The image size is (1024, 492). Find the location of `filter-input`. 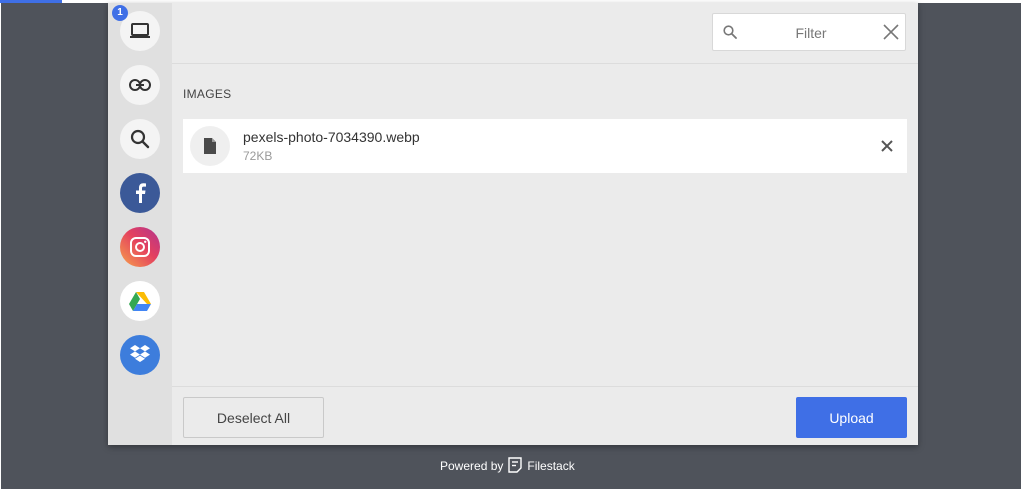

filter-input is located at coordinates (811, 33).